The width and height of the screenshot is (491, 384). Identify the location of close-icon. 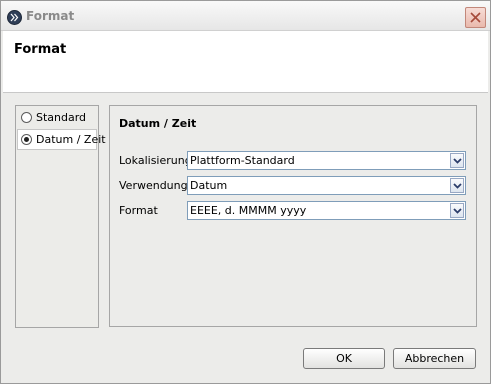
(475, 17).